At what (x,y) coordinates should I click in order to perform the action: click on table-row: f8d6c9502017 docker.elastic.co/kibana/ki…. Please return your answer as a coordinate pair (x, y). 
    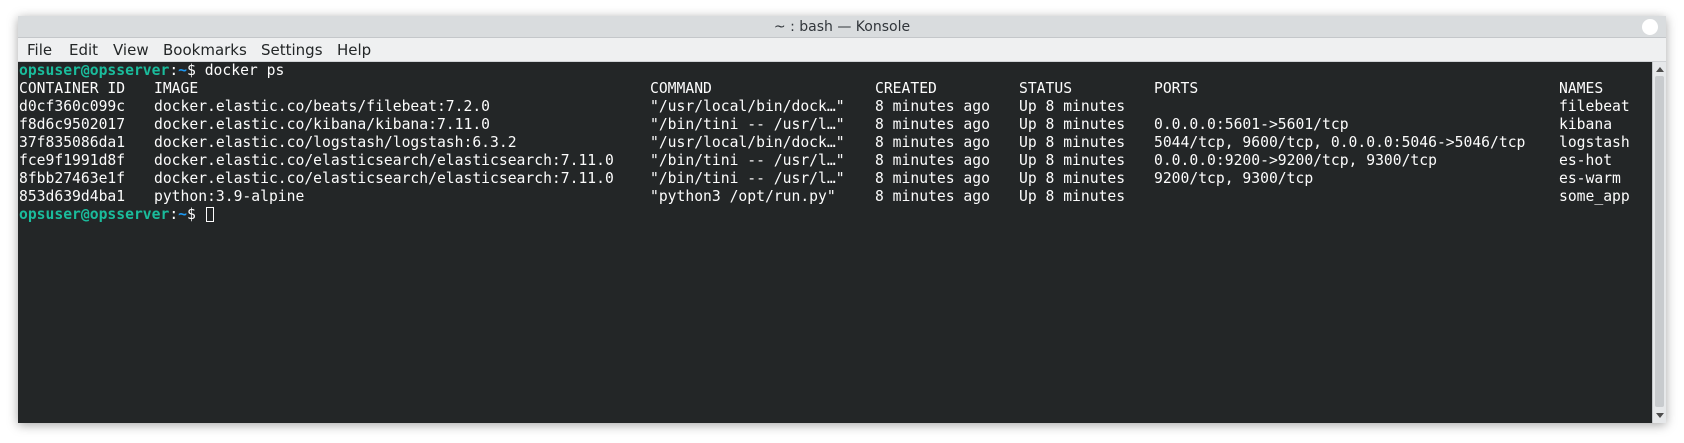
    Looking at the image, I should click on (834, 125).